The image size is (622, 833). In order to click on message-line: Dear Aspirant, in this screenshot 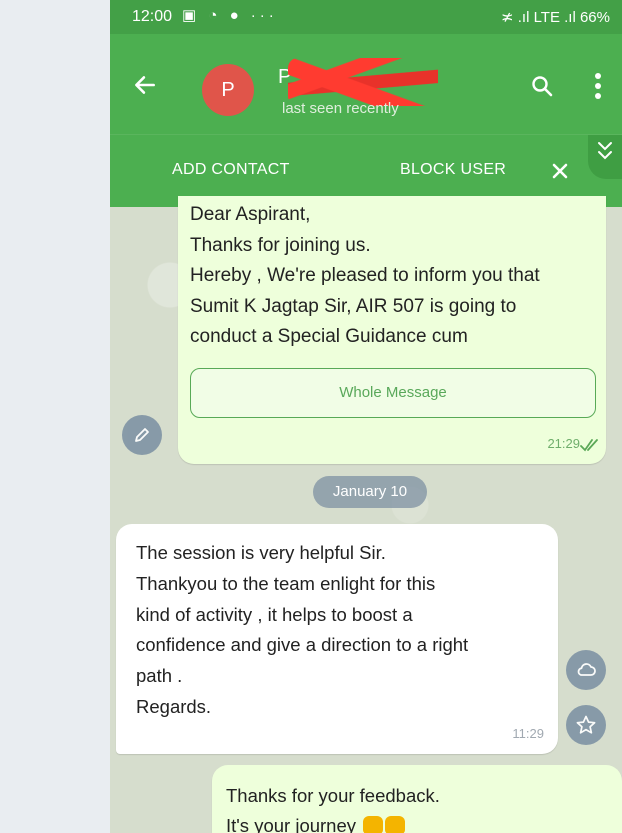, I will do `click(250, 214)`.